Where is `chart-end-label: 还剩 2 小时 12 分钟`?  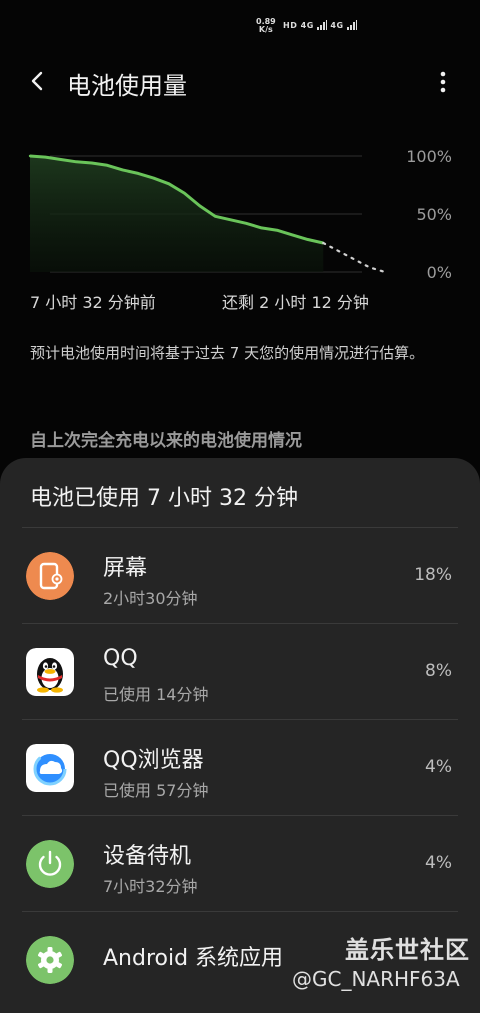
chart-end-label: 还剩 2 小时 12 分钟 is located at coordinates (295, 302).